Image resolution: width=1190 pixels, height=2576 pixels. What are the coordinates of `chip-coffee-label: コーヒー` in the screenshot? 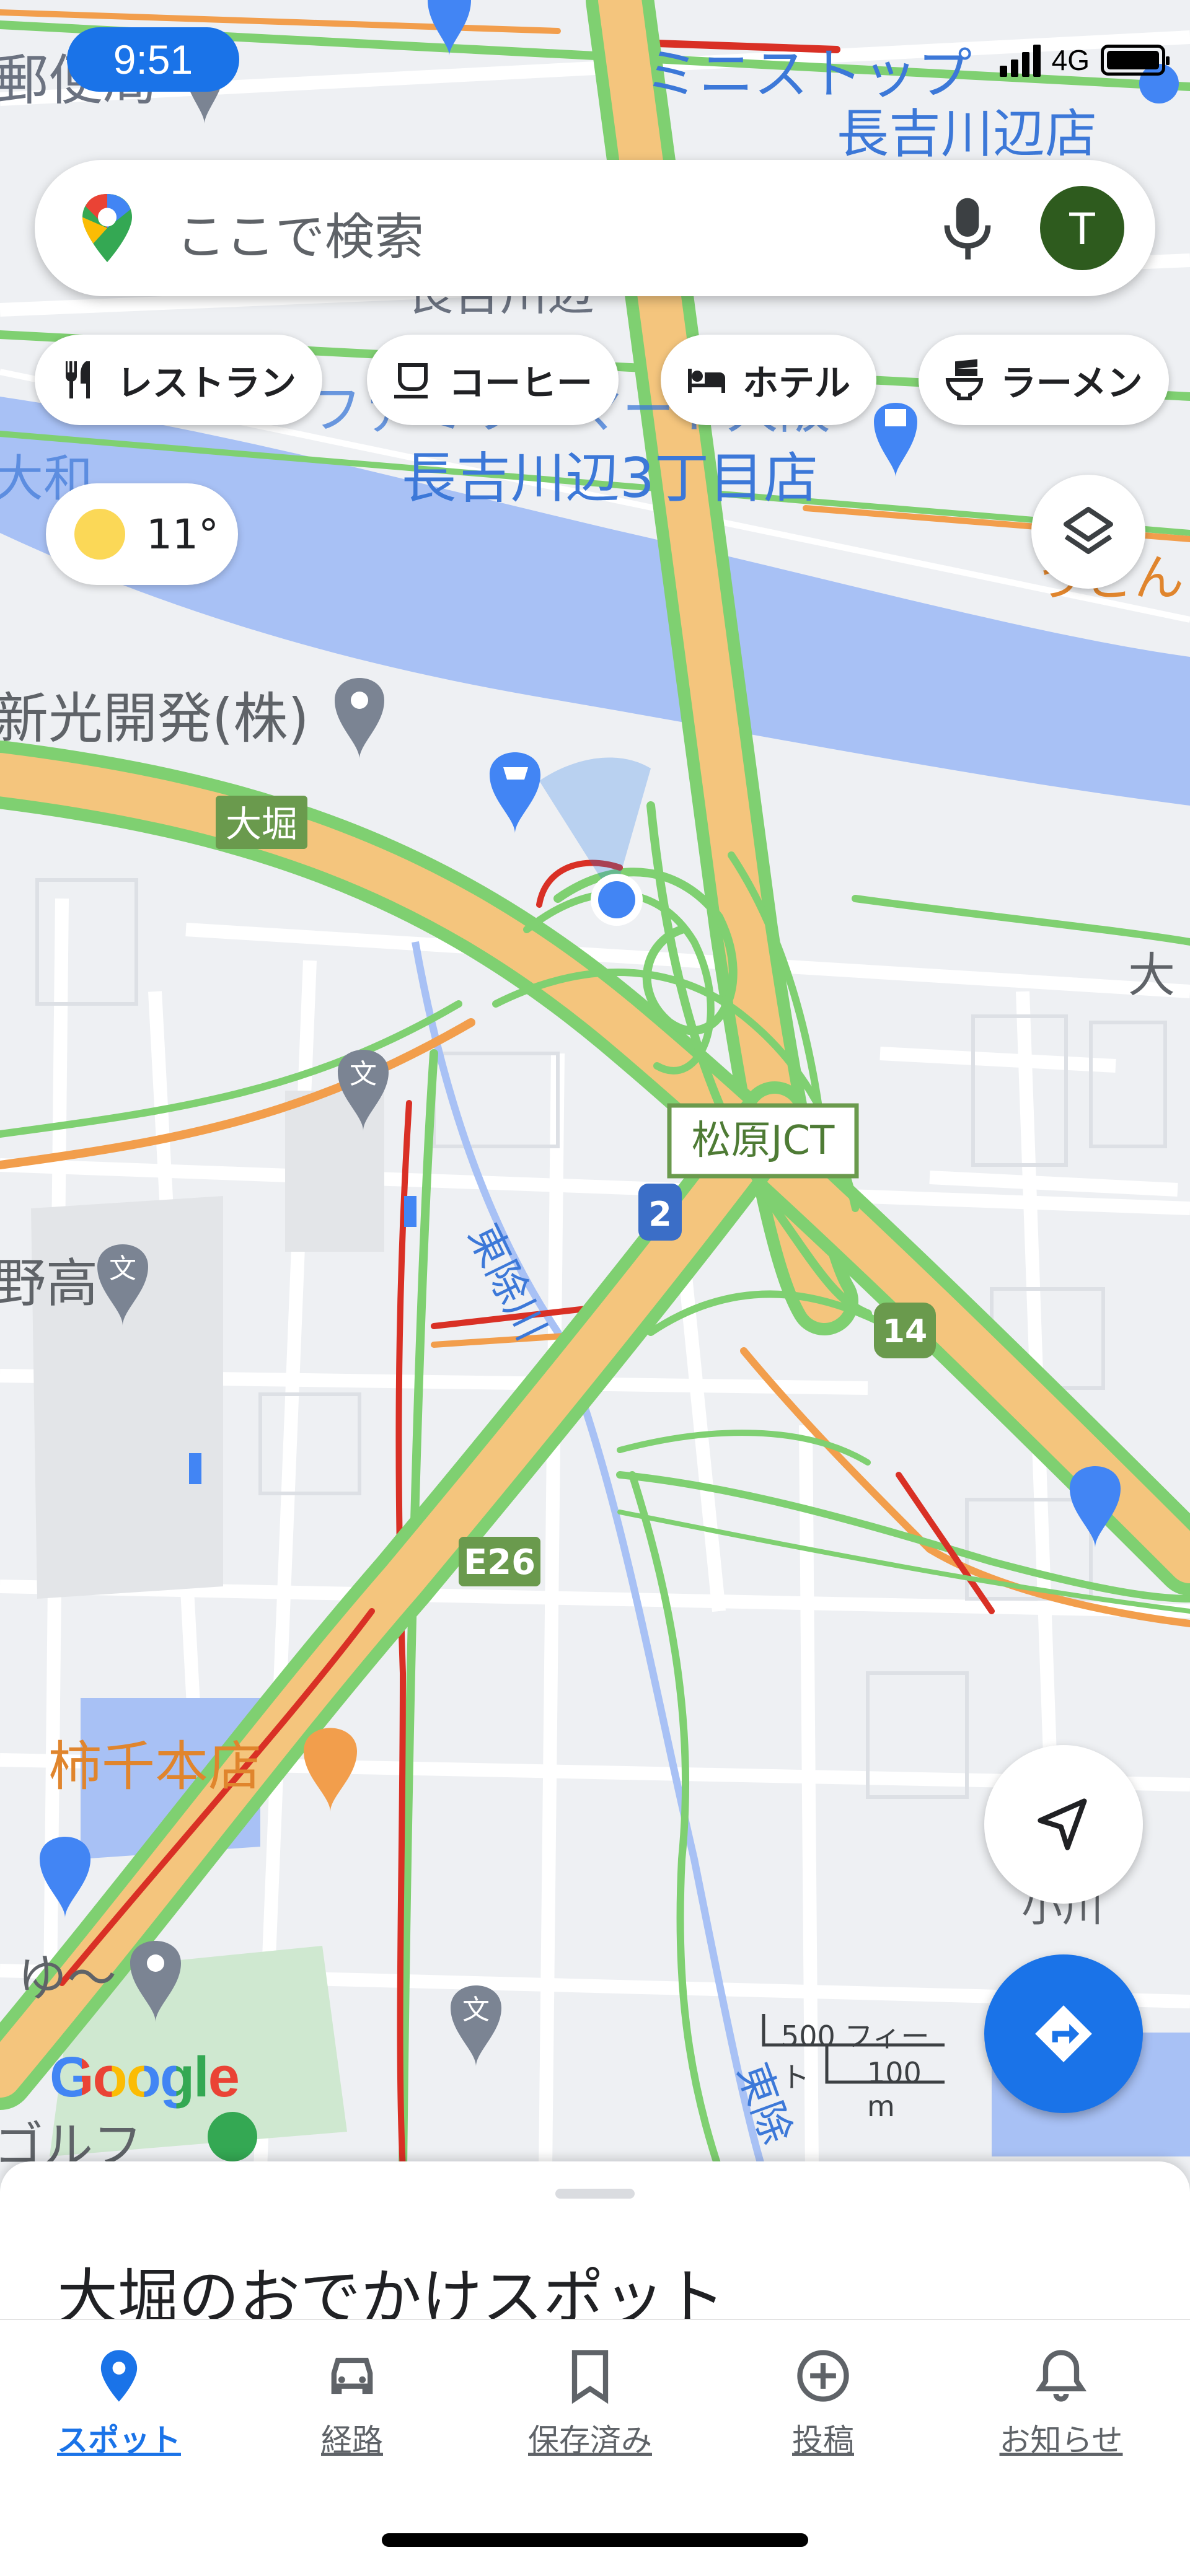 It's located at (521, 383).